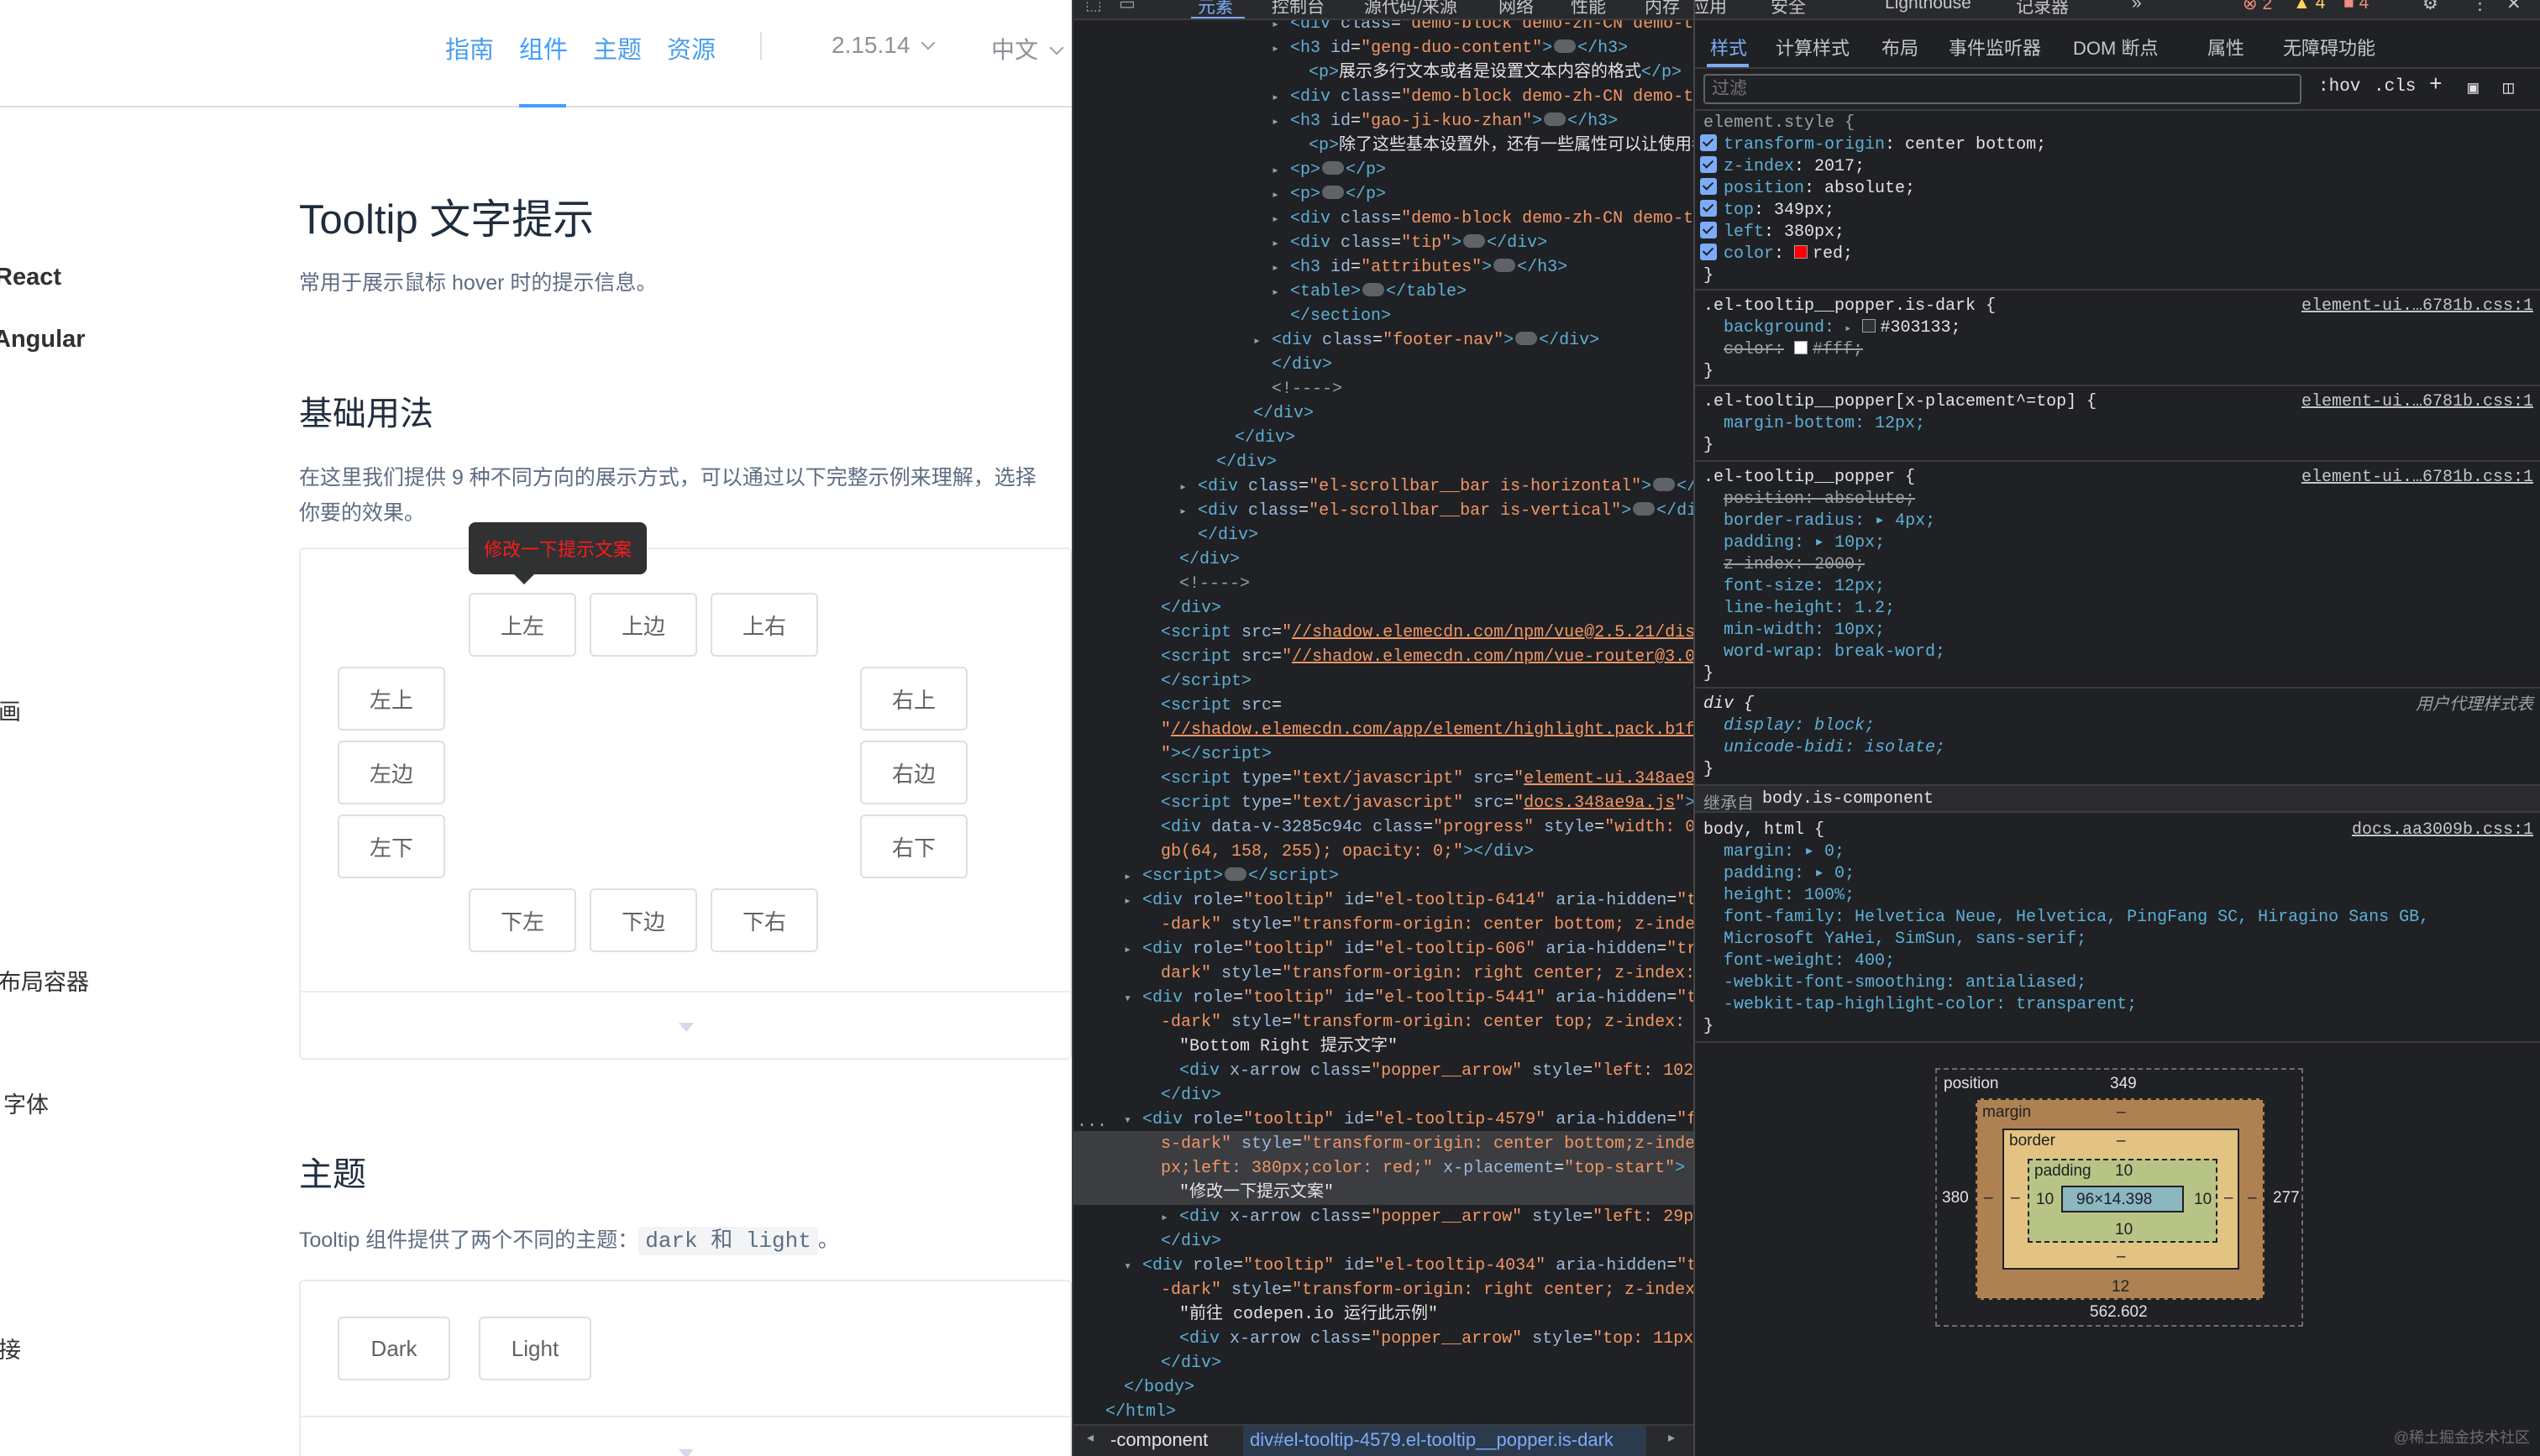 The height and width of the screenshot is (1456, 2540). What do you see at coordinates (2137, 6) in the screenshot?
I see `more-tabs-icon: »` at bounding box center [2137, 6].